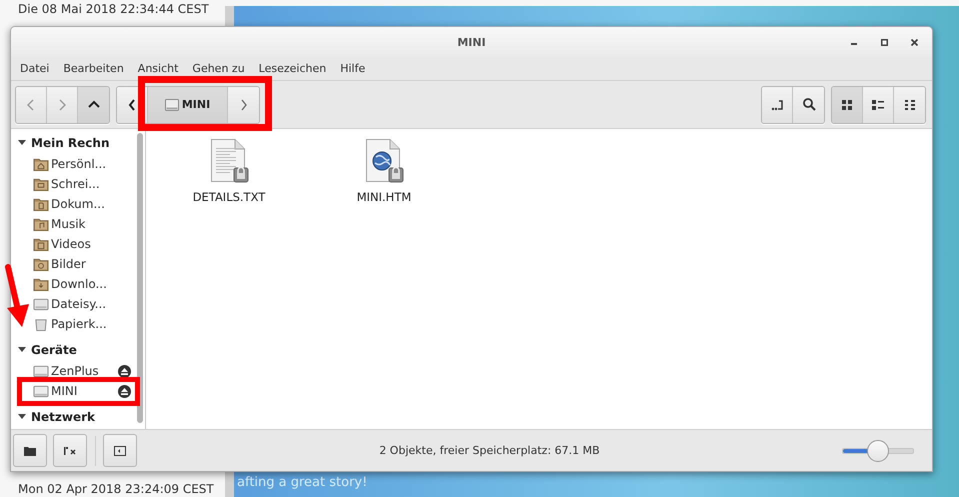  I want to click on sidebar-item: MINI, so click(75, 391).